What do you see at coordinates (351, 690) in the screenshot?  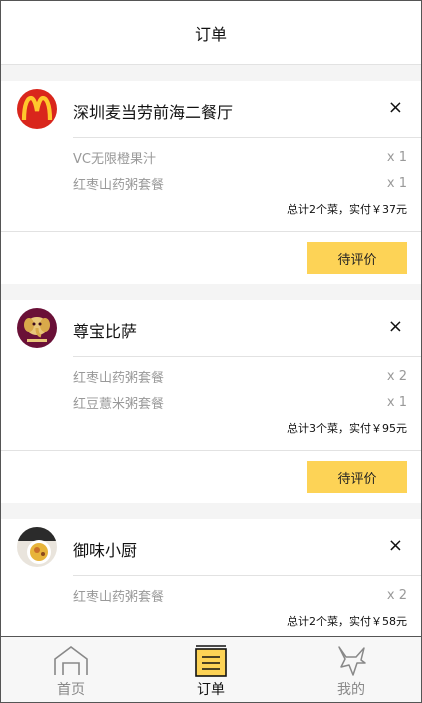 I see `tab-label: 我的` at bounding box center [351, 690].